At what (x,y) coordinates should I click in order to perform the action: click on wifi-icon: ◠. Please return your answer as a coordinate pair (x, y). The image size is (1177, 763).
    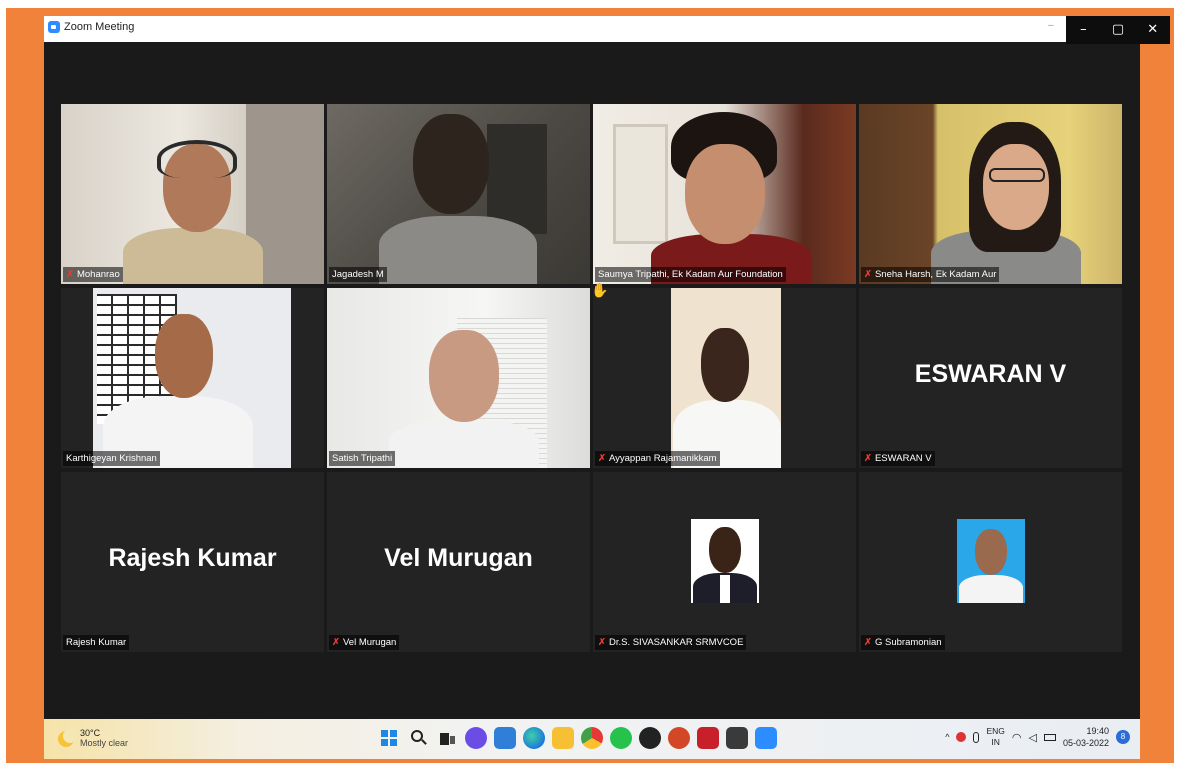
    Looking at the image, I should click on (1017, 737).